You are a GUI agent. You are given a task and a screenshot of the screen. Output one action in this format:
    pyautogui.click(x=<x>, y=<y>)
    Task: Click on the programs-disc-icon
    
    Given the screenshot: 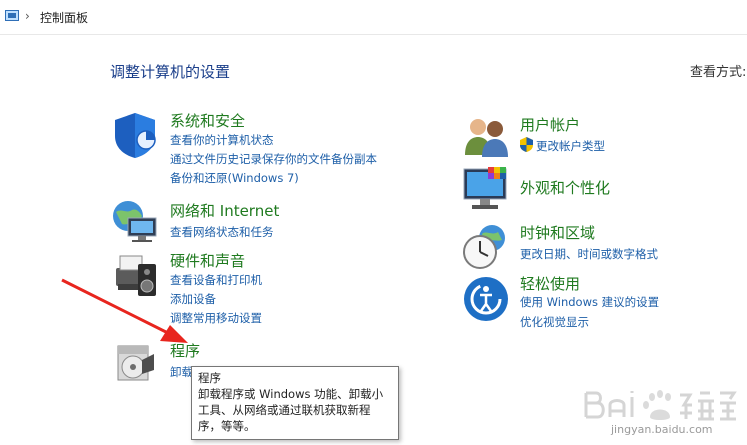 What is the action you would take?
    pyautogui.click(x=135, y=363)
    